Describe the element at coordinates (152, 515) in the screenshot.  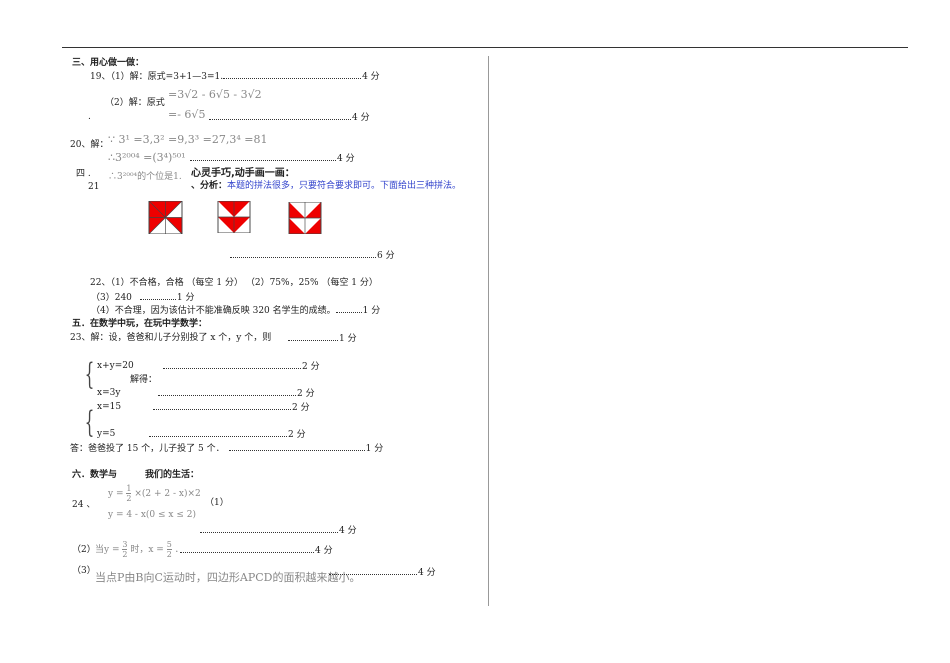
I see `q24-formula-2: y = 4 - x(0 ≤ x ≤ 2)` at that location.